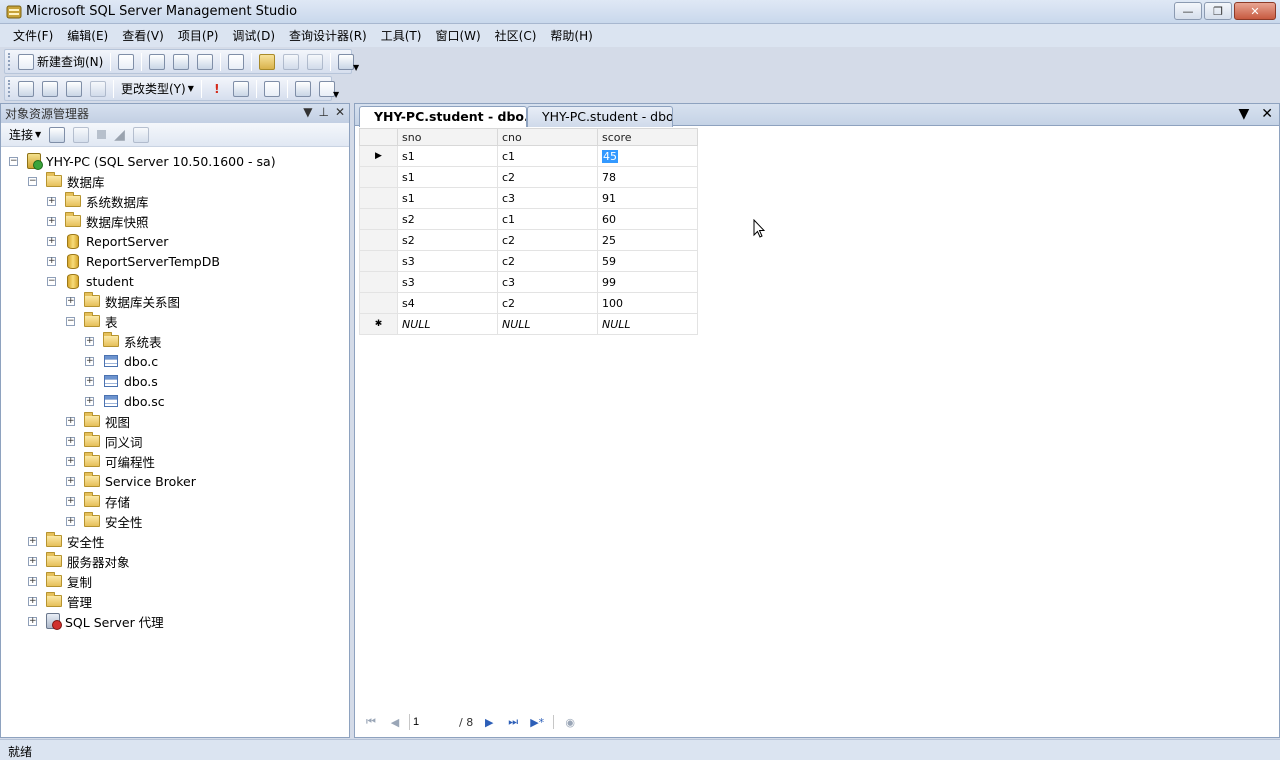 The height and width of the screenshot is (760, 1280). Describe the element at coordinates (123, 341) in the screenshot. I see `tree-node: + 系统表` at that location.